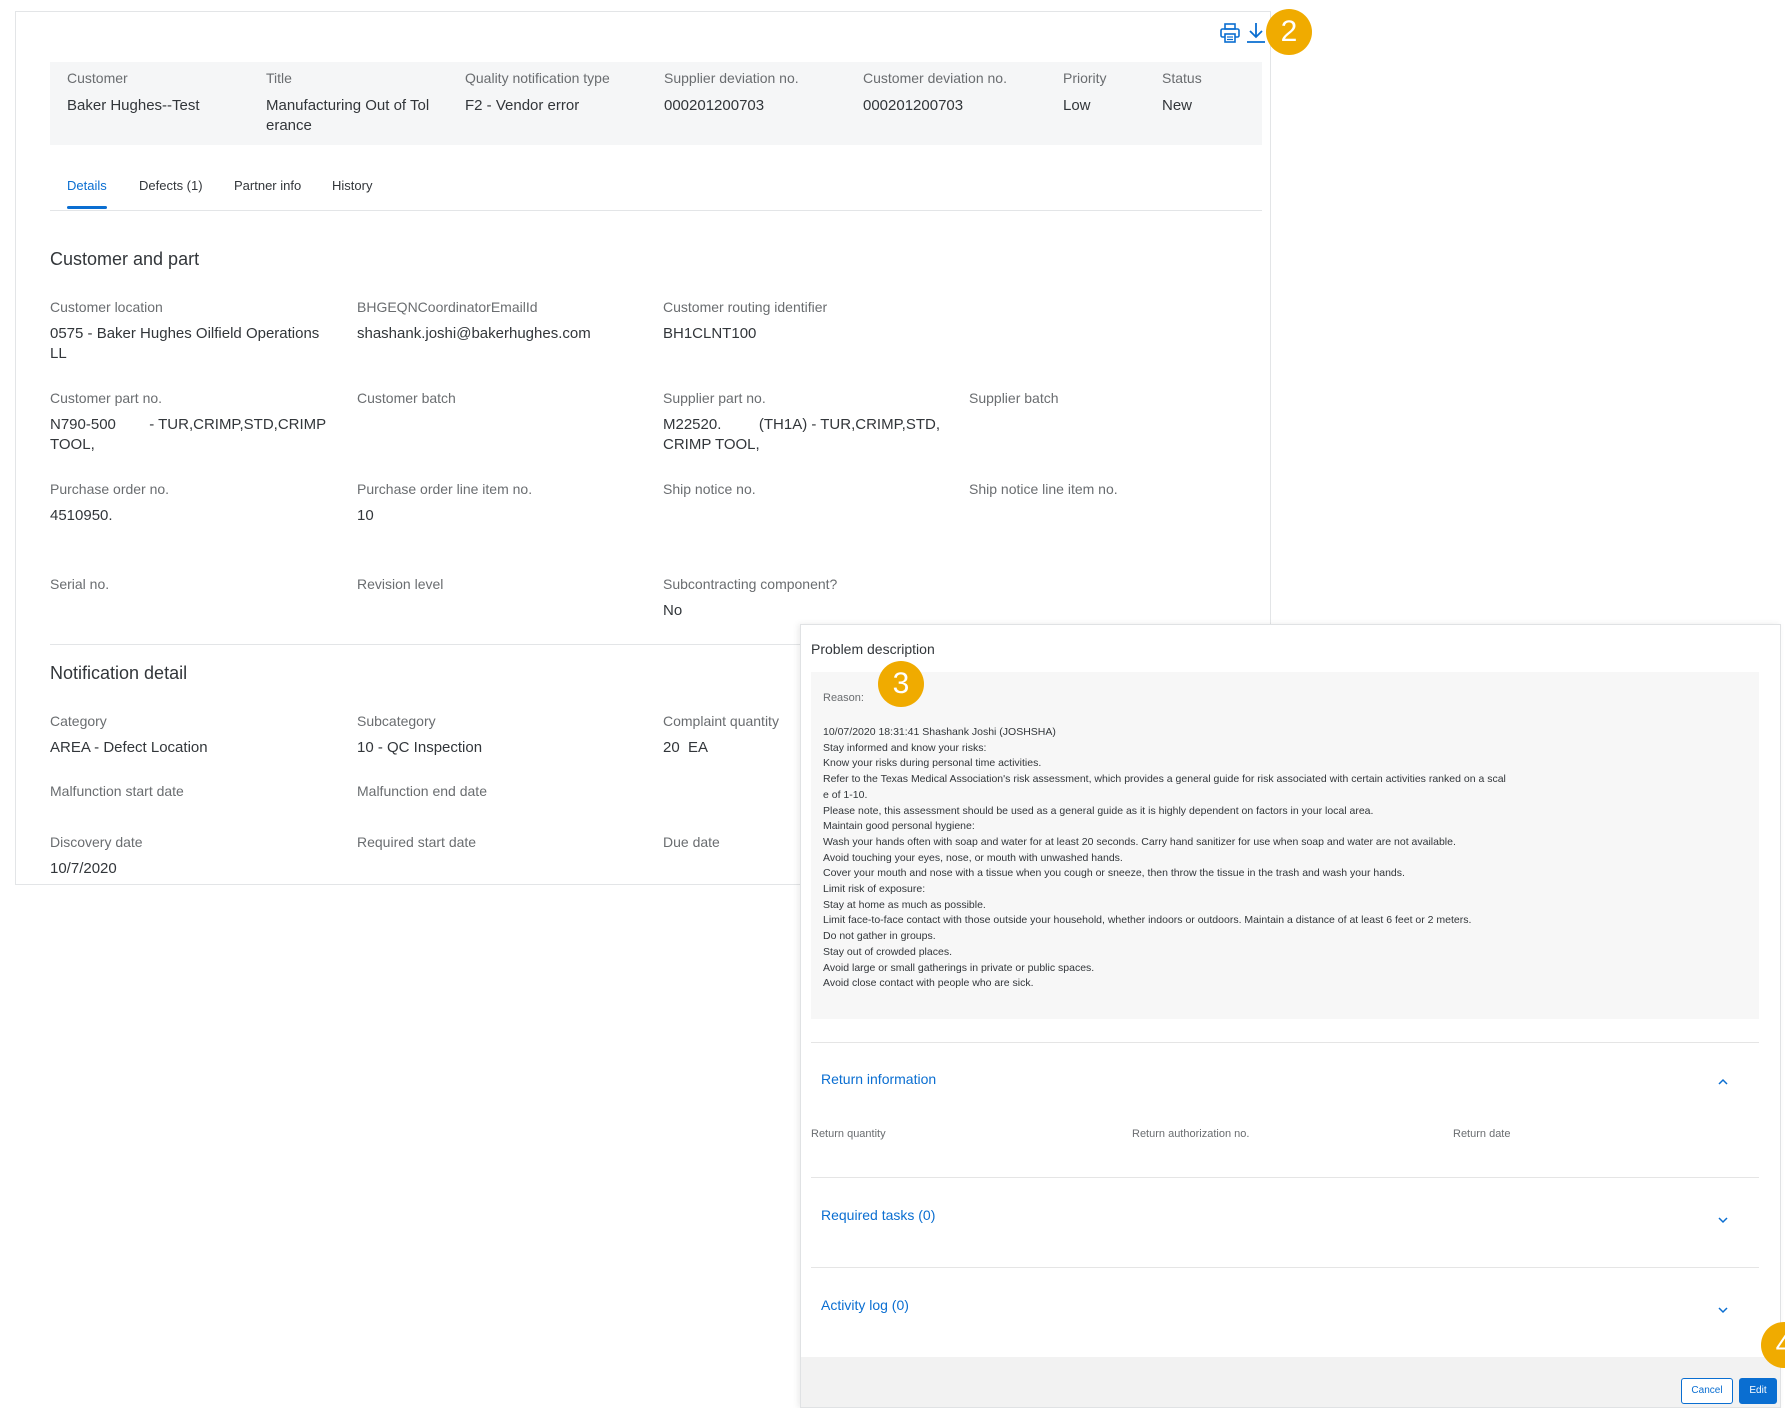  I want to click on category-label: Category, so click(78, 721).